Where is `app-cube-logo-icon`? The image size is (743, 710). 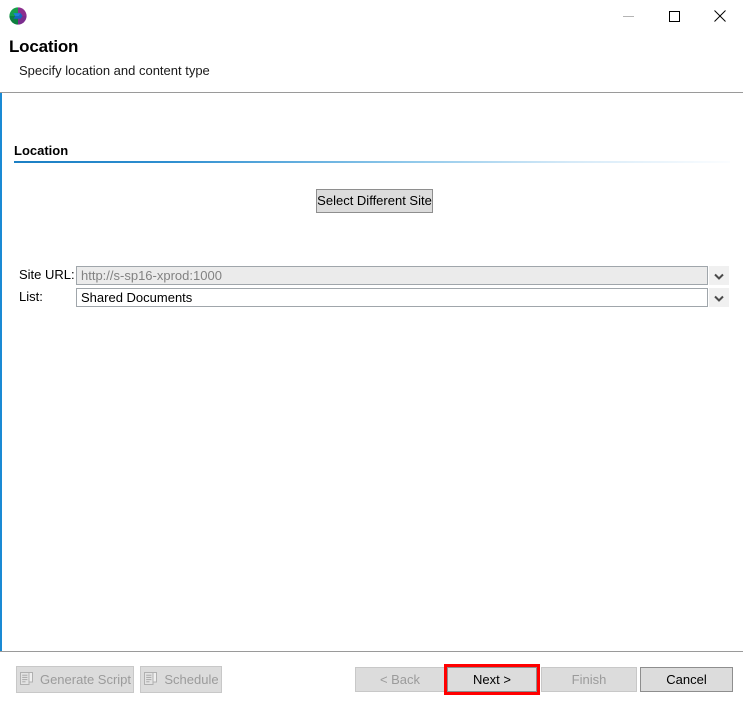 app-cube-logo-icon is located at coordinates (18, 16).